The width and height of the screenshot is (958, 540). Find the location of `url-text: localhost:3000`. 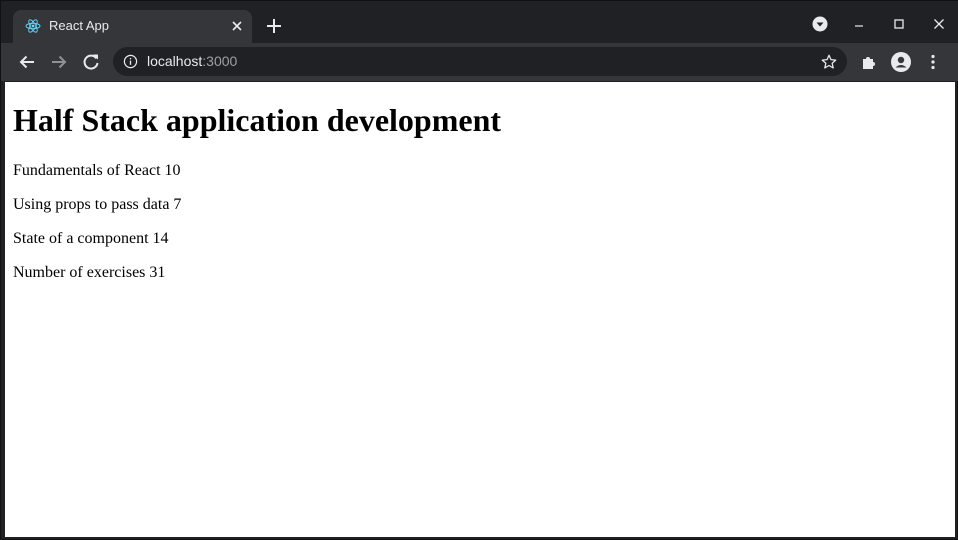

url-text: localhost:3000 is located at coordinates (192, 61).